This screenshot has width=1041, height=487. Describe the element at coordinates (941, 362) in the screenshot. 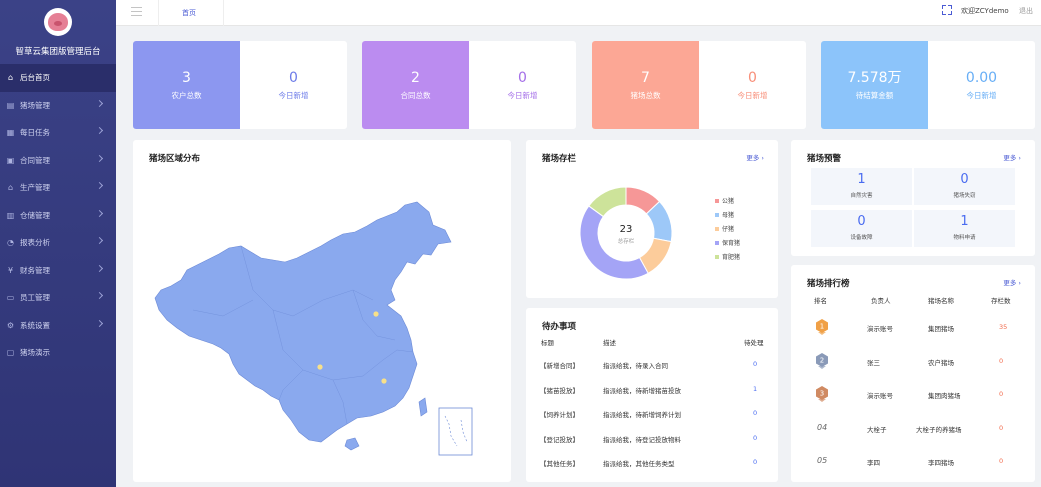

I see `rank-farm: 农户猪场` at that location.